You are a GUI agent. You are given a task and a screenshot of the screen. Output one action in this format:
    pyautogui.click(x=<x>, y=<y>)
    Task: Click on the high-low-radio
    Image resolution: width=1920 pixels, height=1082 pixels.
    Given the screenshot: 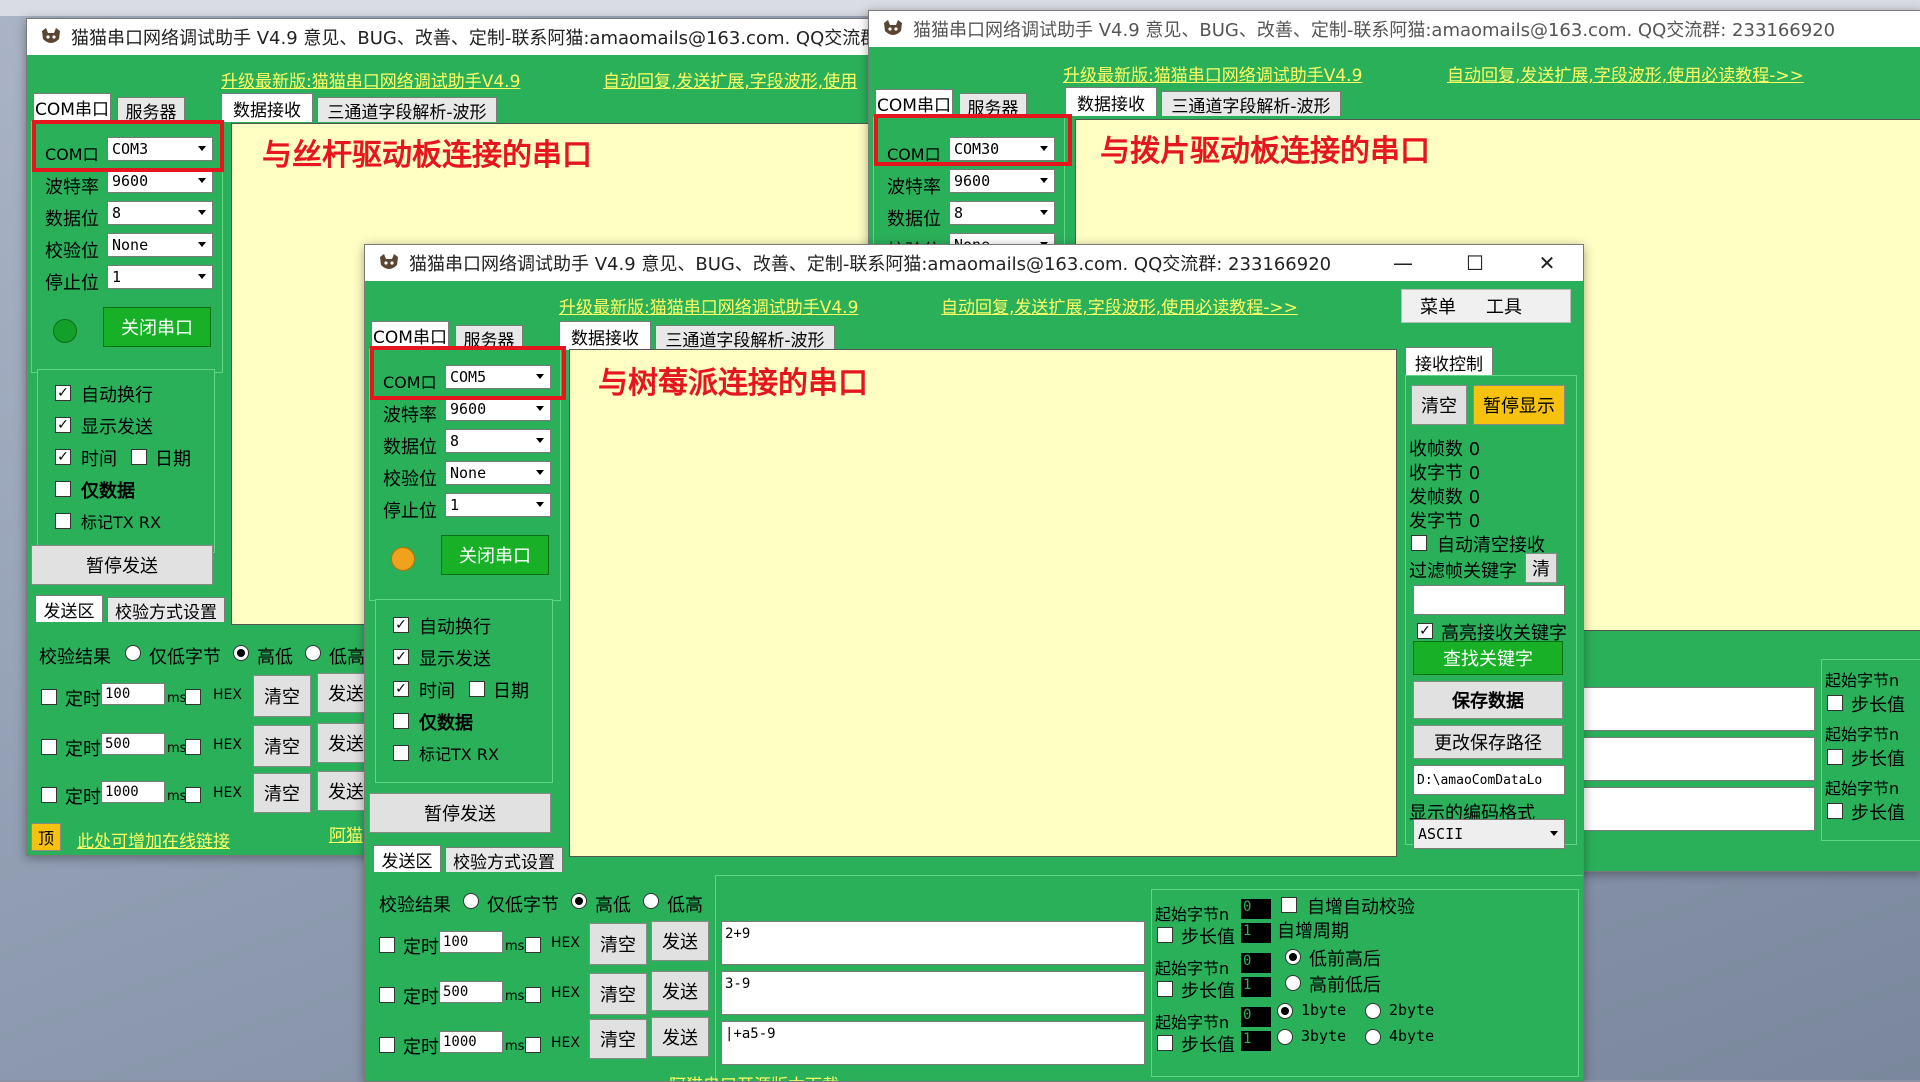 What is the action you would take?
    pyautogui.click(x=241, y=653)
    